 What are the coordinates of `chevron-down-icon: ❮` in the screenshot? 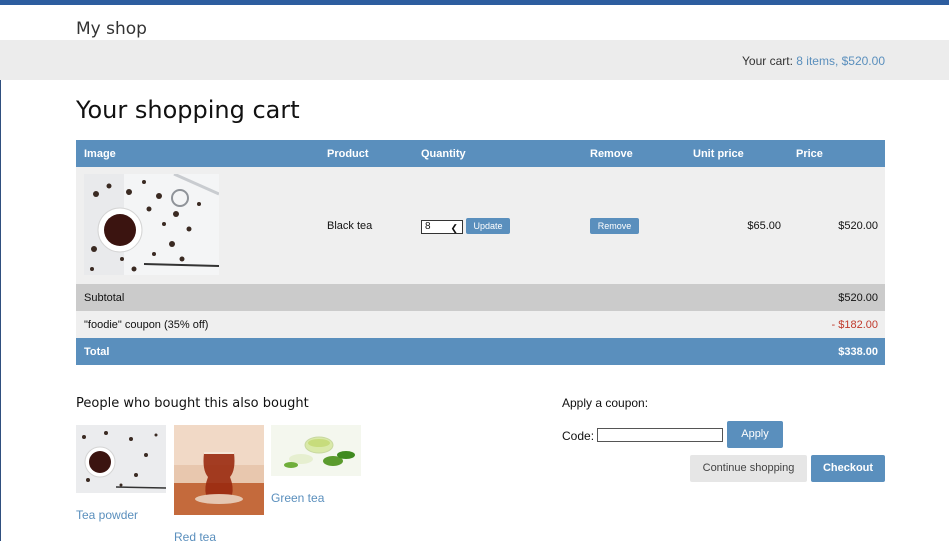 It's located at (454, 228).